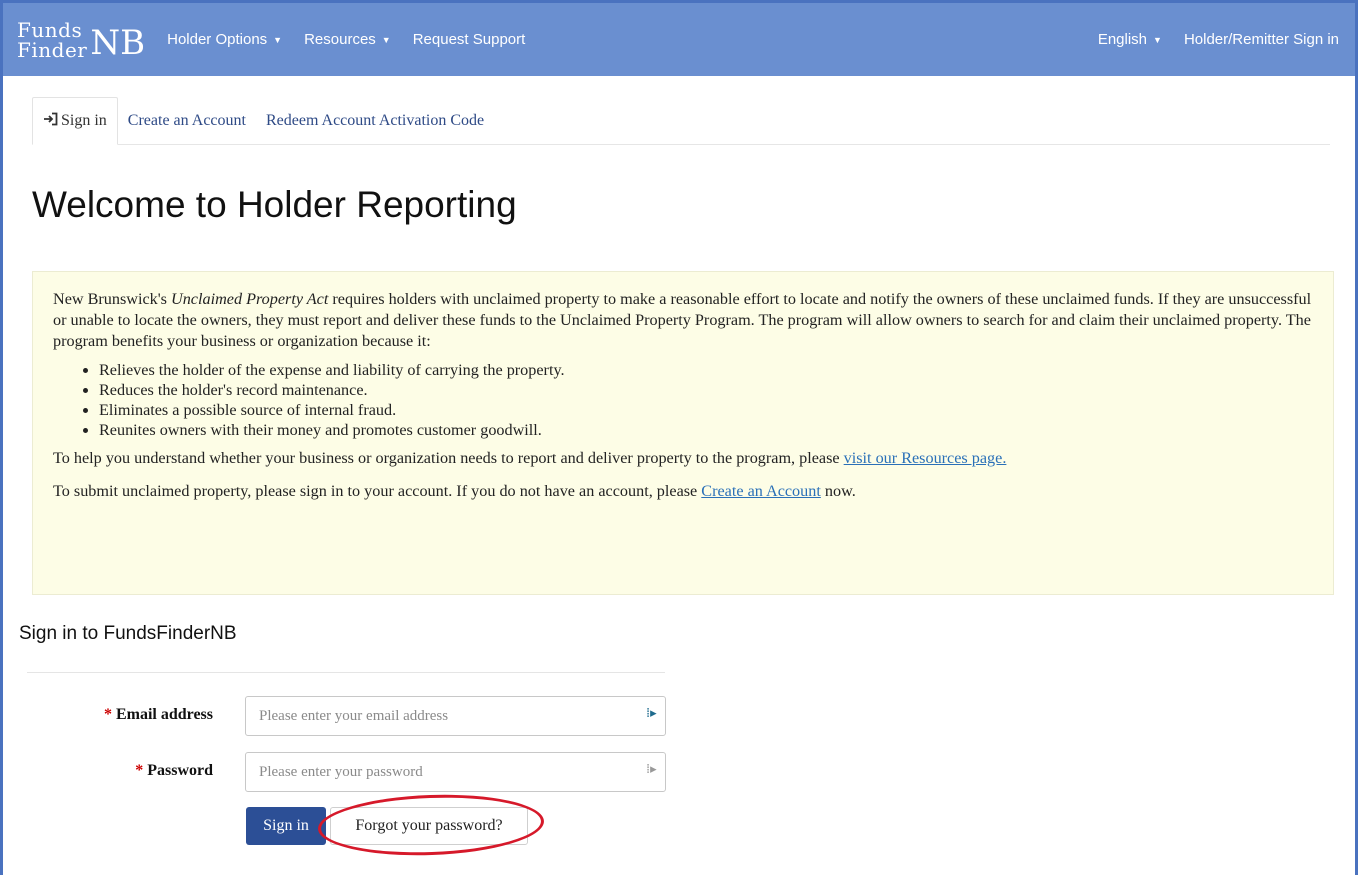 This screenshot has height=875, width=1358. I want to click on tab-create-account: Create an Account, so click(187, 121).